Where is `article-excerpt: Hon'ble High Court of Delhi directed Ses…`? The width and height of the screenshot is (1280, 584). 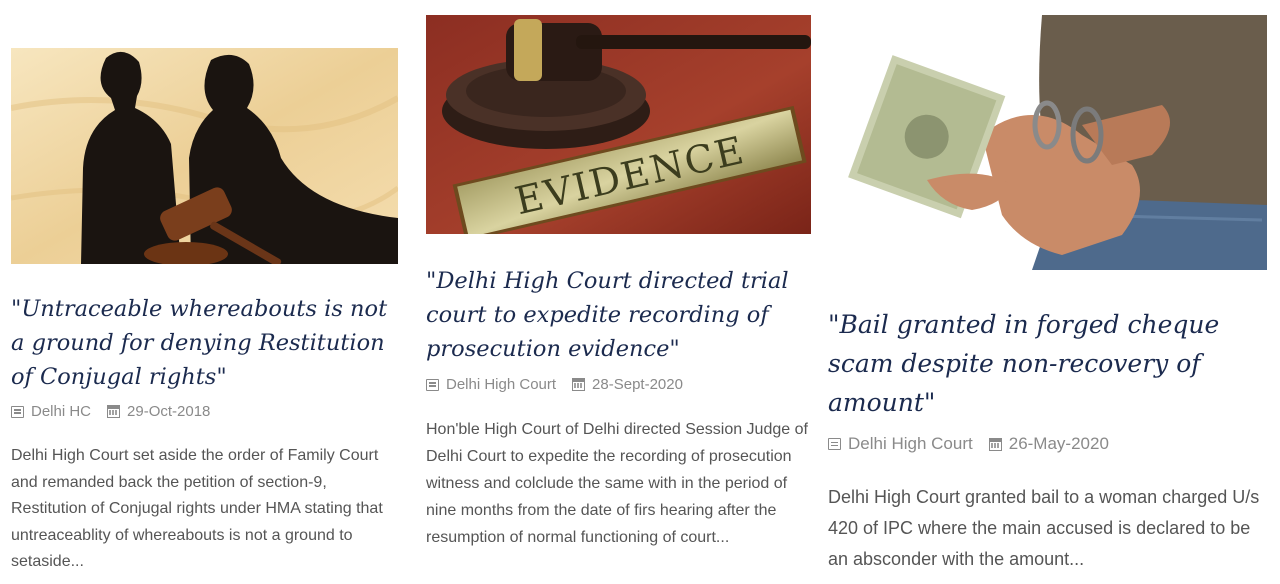 article-excerpt: Hon'ble High Court of Delhi directed Ses… is located at coordinates (617, 483).